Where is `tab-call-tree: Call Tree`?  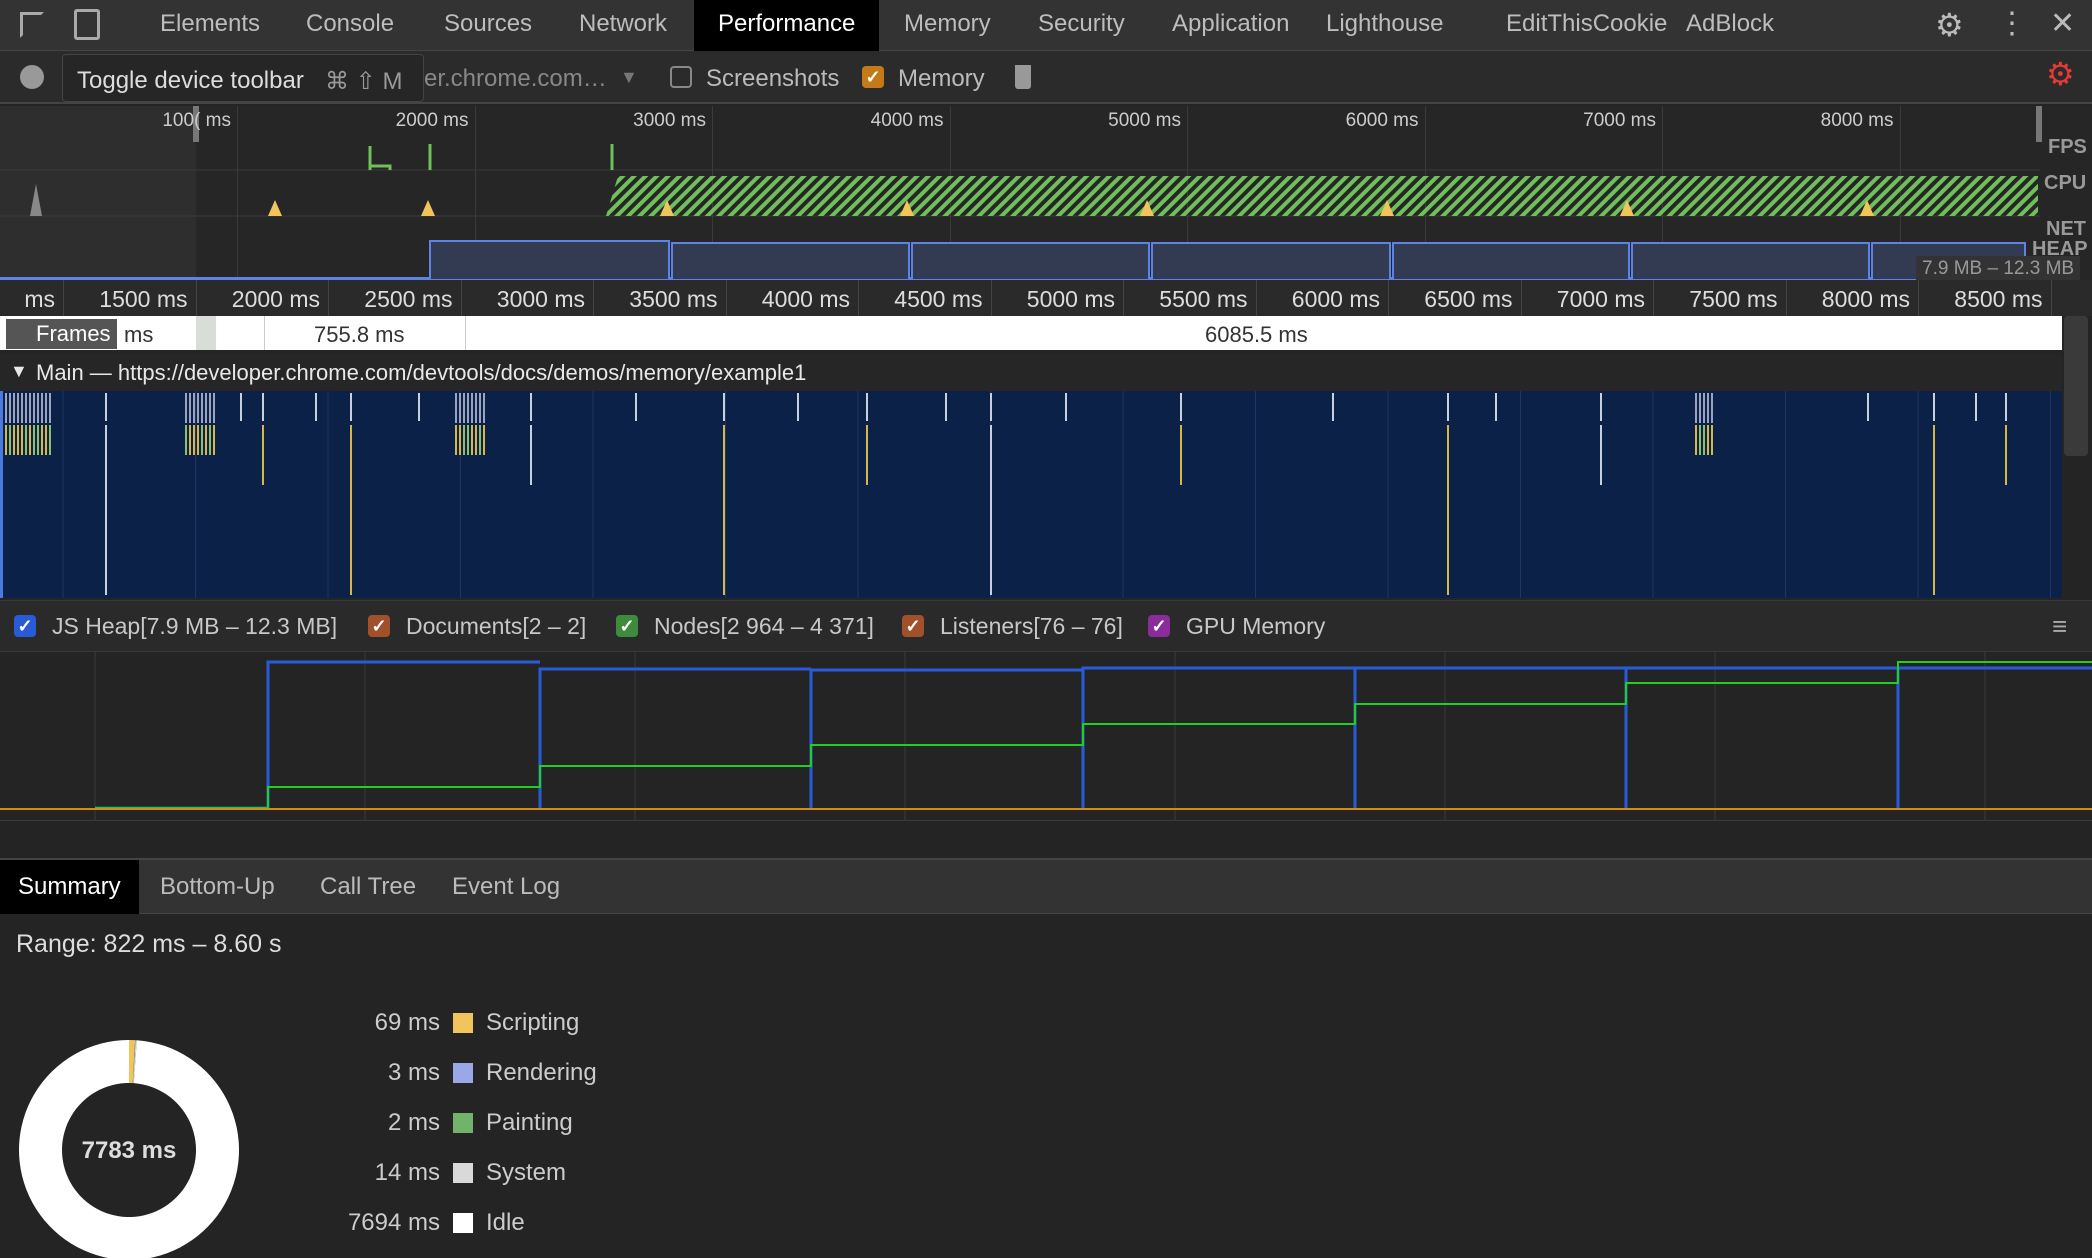 tab-call-tree: Call Tree is located at coordinates (368, 887).